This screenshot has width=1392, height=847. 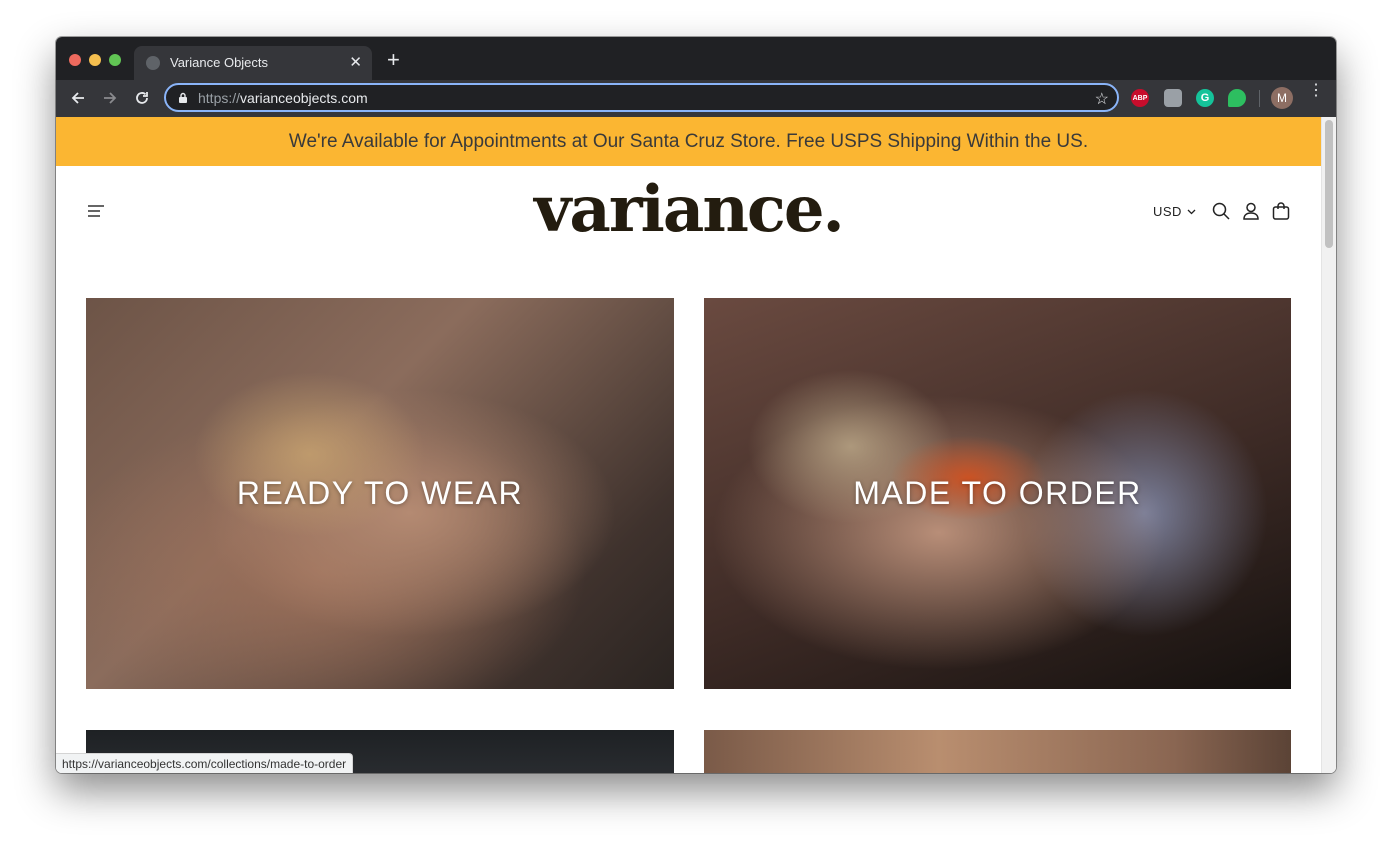 I want to click on browser-toolbar: https://varianceobjects.com ☆ ABP G M ⋮, so click(x=696, y=98).